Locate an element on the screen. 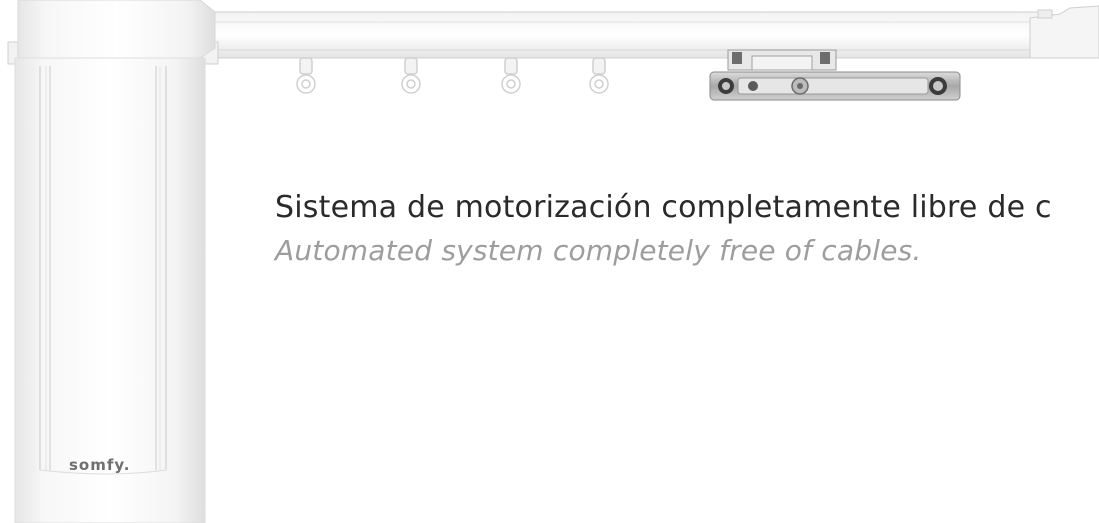 The height and width of the screenshot is (523, 1099). motor-head is located at coordinates (113, 32).